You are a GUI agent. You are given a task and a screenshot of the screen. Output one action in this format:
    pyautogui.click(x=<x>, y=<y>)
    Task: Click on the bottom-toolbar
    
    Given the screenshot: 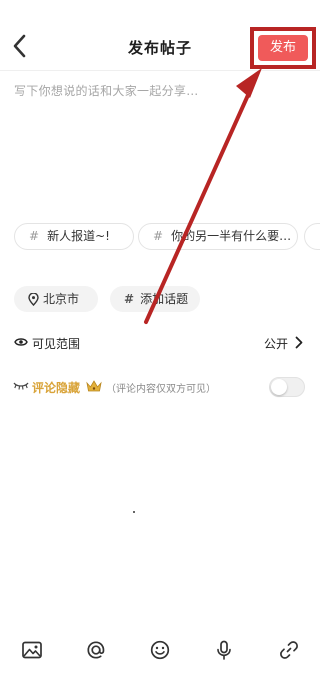 What is the action you would take?
    pyautogui.click(x=160, y=651)
    